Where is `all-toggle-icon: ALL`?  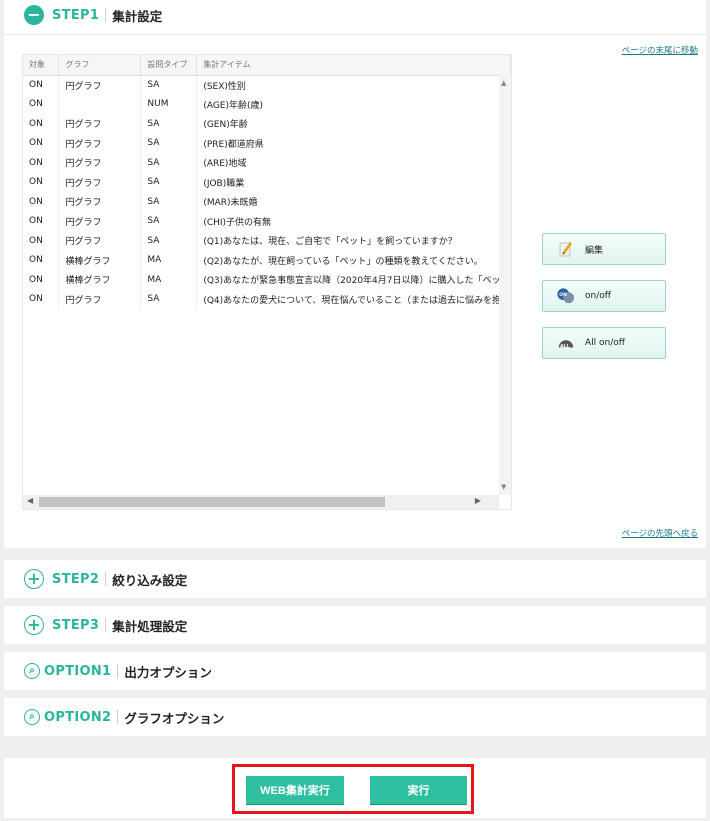 all-toggle-icon: ALL is located at coordinates (566, 343).